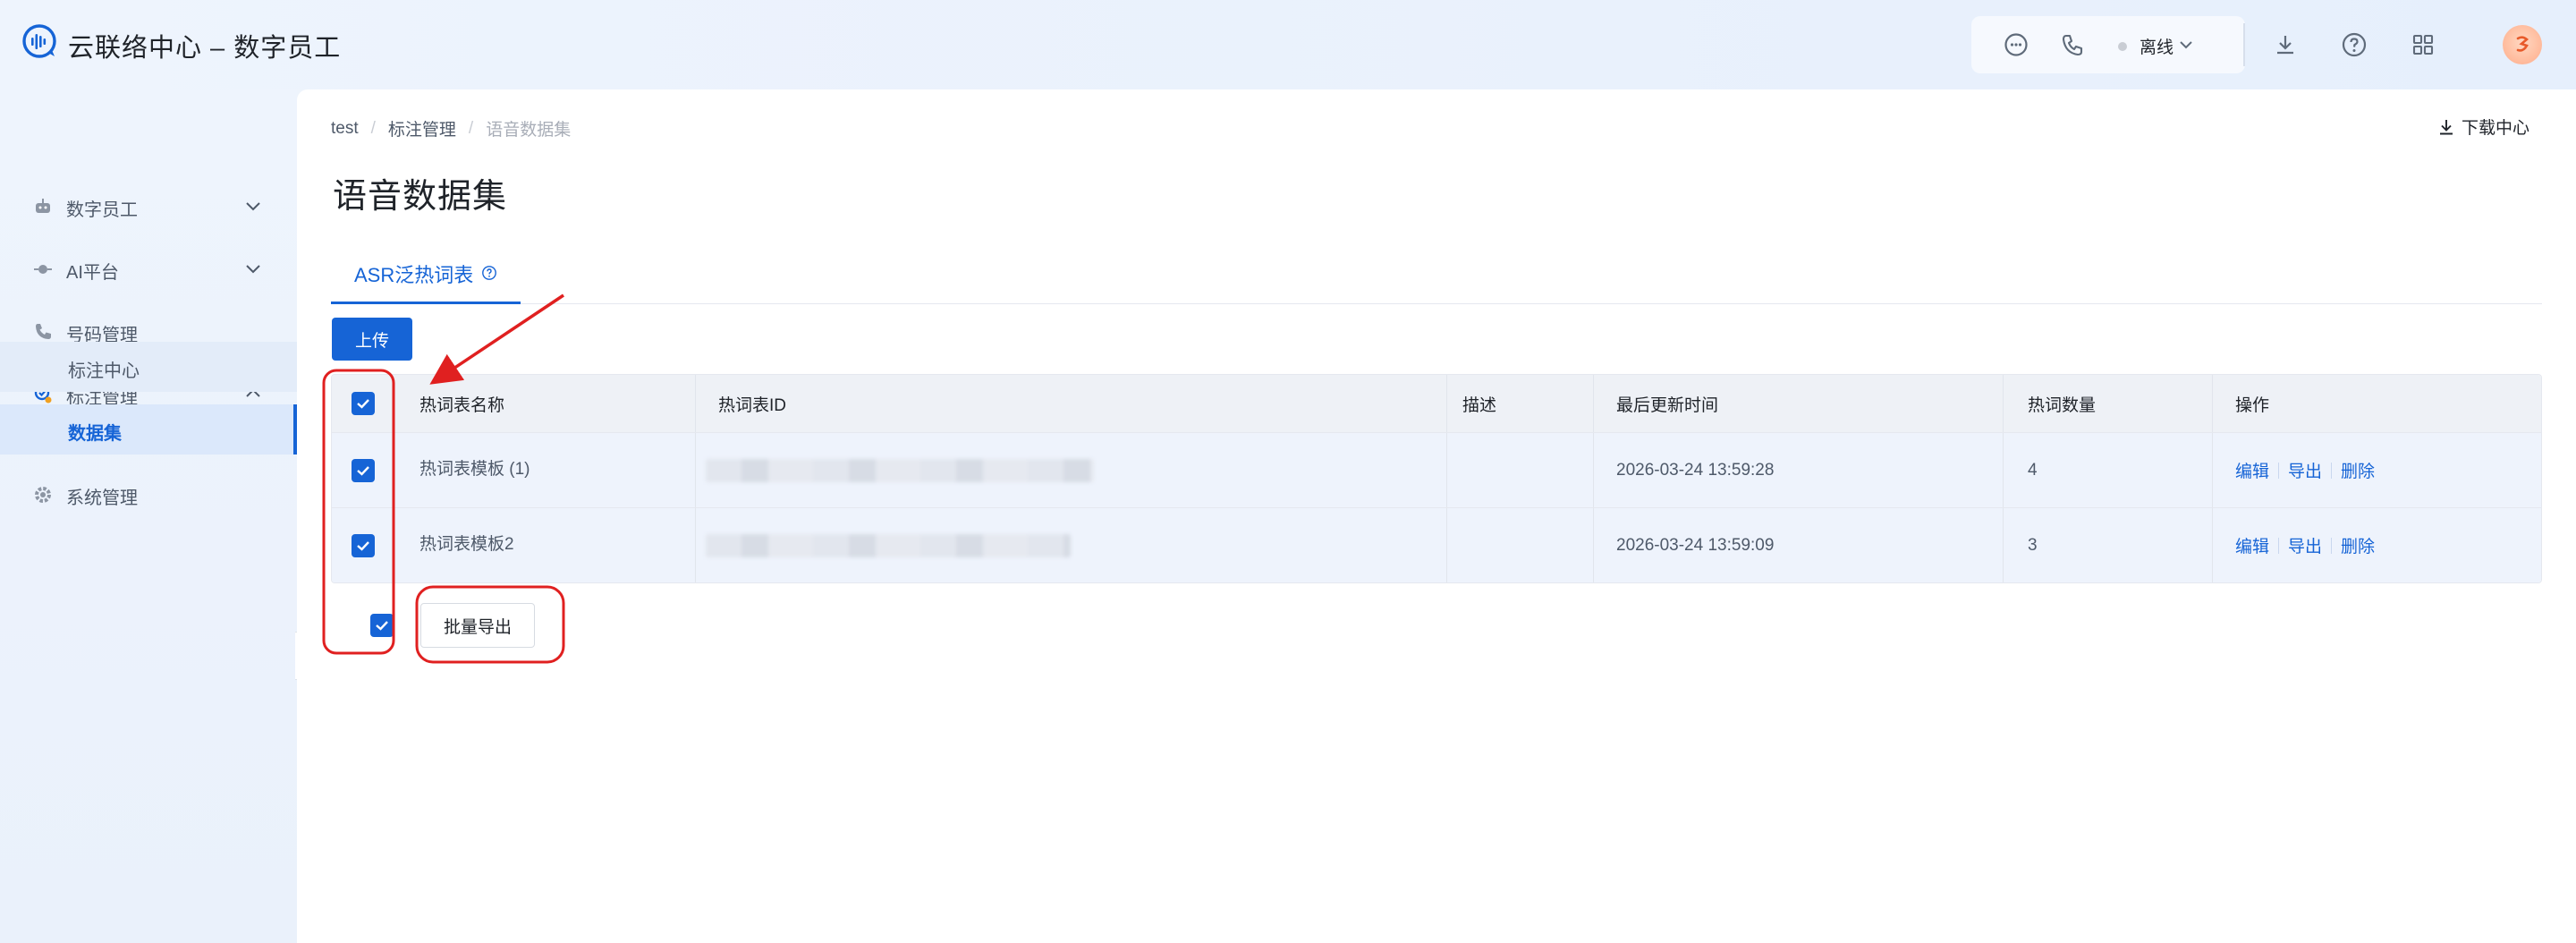 The height and width of the screenshot is (943, 2576). I want to click on upload-button: 上传, so click(372, 339).